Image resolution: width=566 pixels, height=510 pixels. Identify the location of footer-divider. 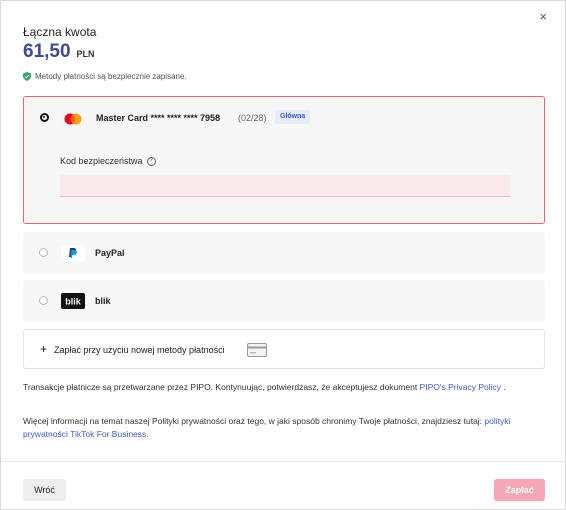
(283, 461).